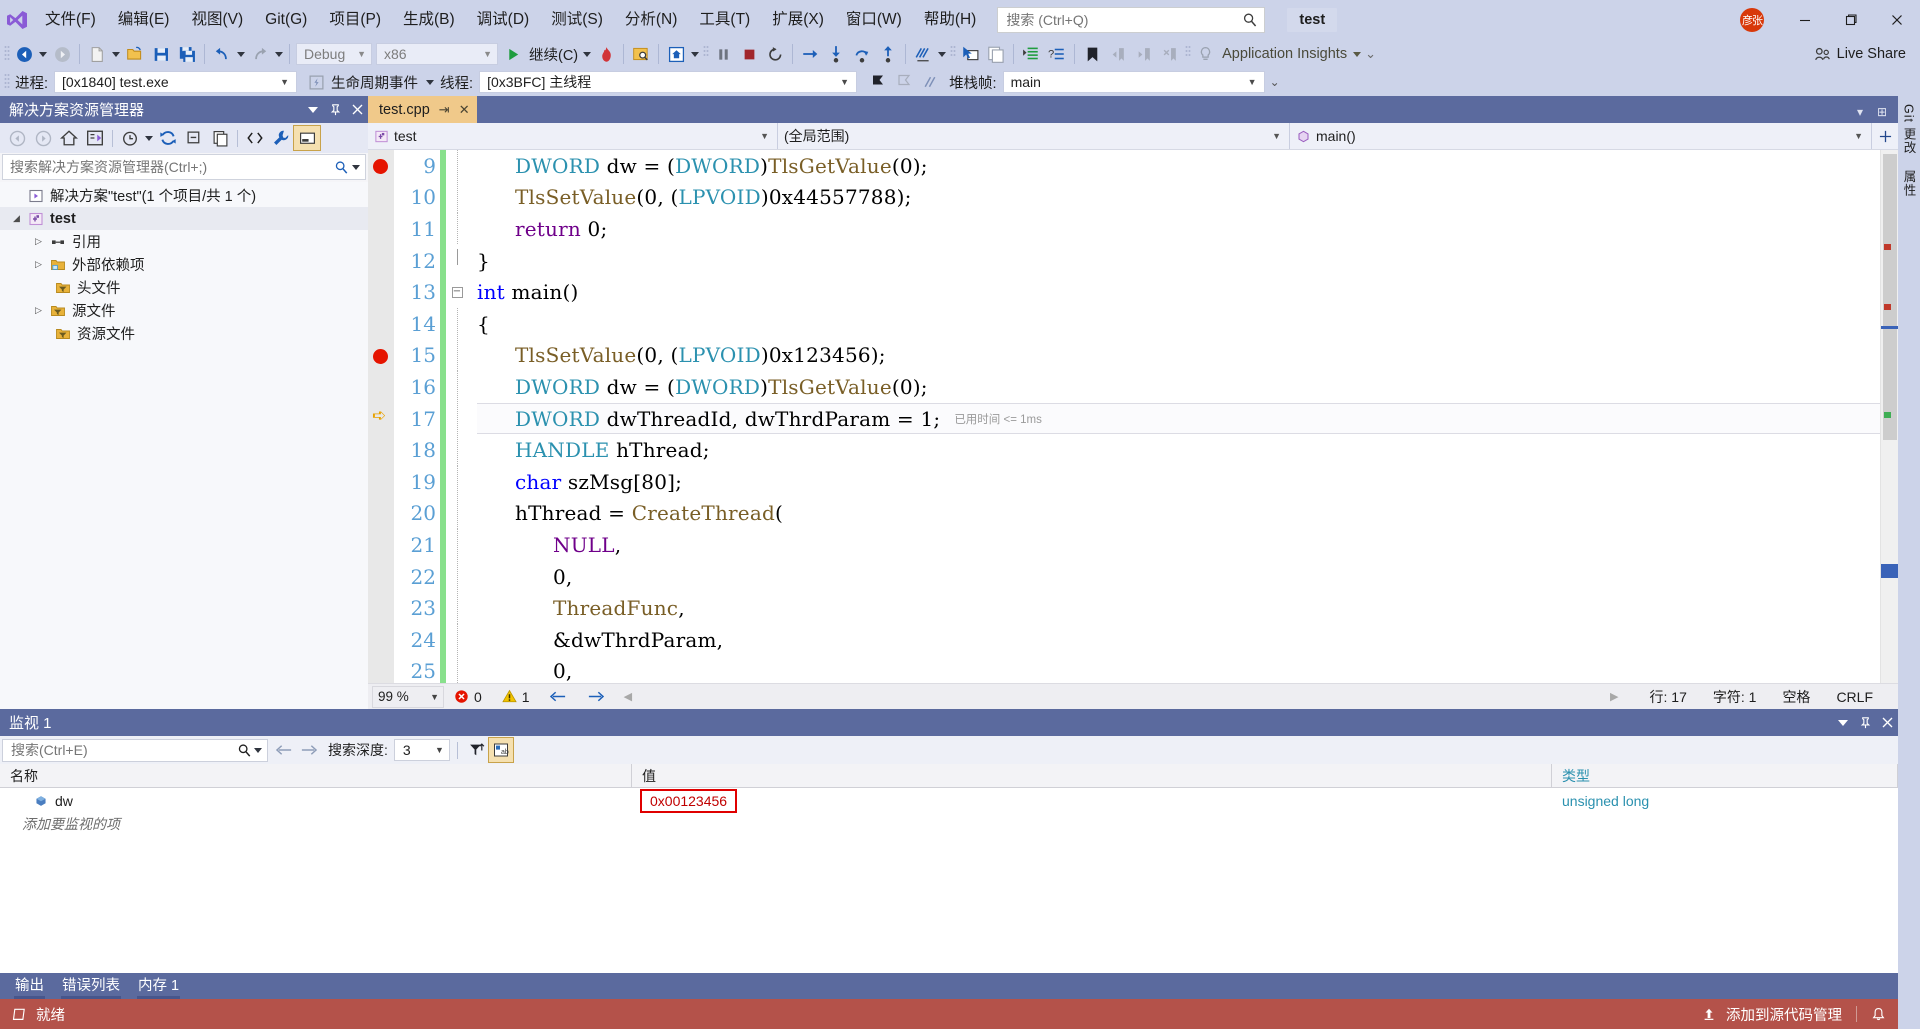 The width and height of the screenshot is (1920, 1029). I want to click on increase-indent-button, so click(1031, 54).